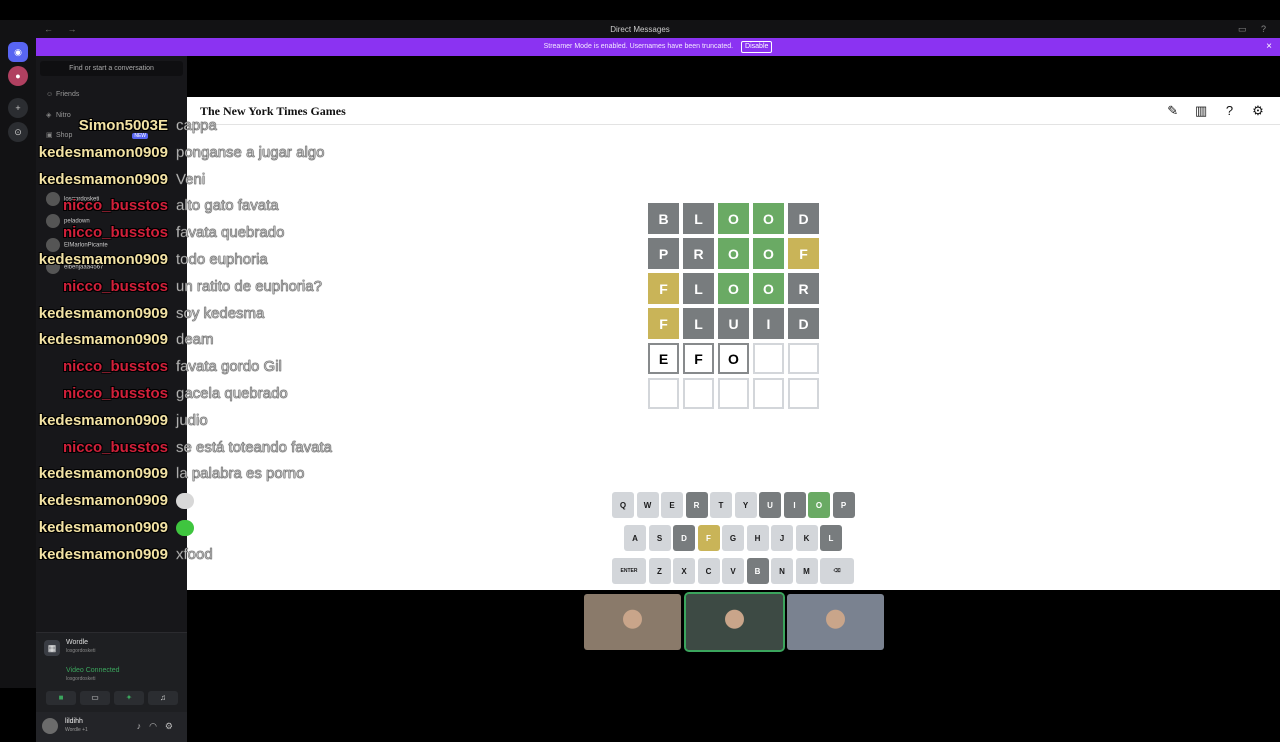 This screenshot has width=1280, height=742. What do you see at coordinates (757, 538) in the screenshot?
I see `key-h: H` at bounding box center [757, 538].